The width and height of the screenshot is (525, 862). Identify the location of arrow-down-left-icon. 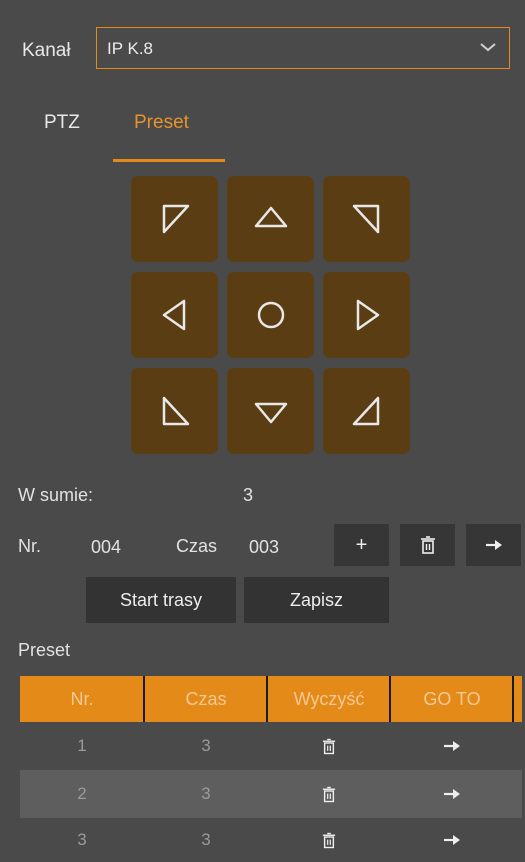
(175, 411).